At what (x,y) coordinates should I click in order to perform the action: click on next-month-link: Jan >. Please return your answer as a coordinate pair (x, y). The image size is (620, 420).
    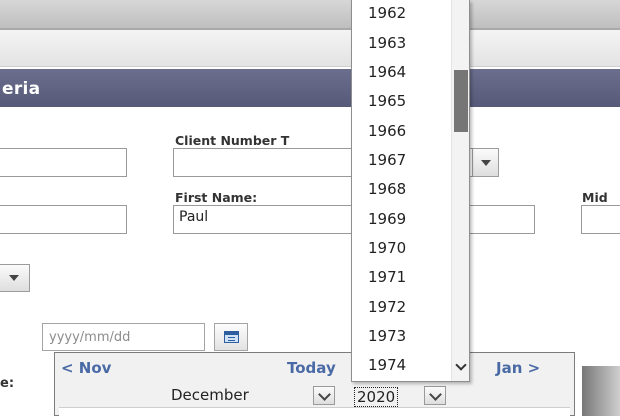
    Looking at the image, I should click on (518, 368).